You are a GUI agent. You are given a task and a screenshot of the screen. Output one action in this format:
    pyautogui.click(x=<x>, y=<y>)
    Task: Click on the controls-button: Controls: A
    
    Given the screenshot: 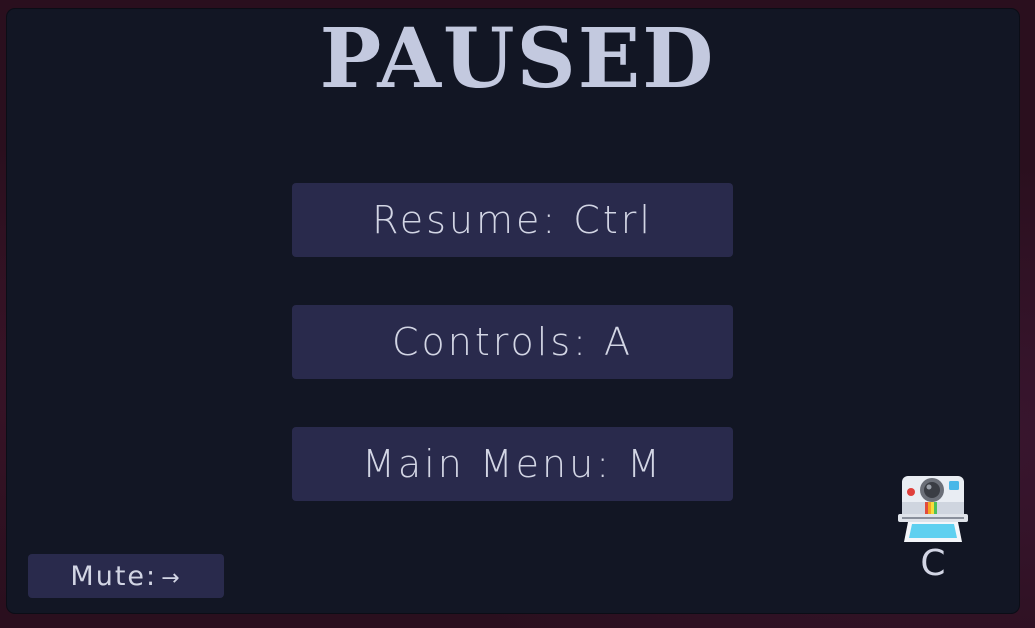 What is the action you would take?
    pyautogui.click(x=512, y=342)
    